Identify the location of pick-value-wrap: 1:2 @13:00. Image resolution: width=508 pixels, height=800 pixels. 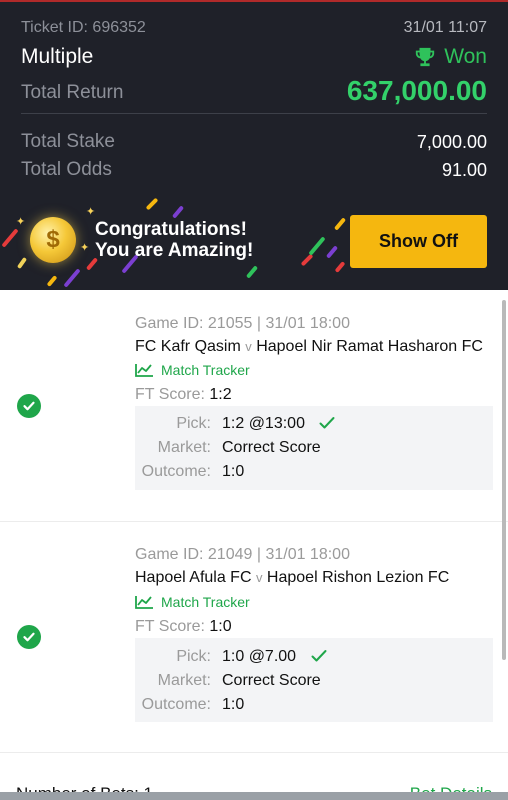
(278, 424).